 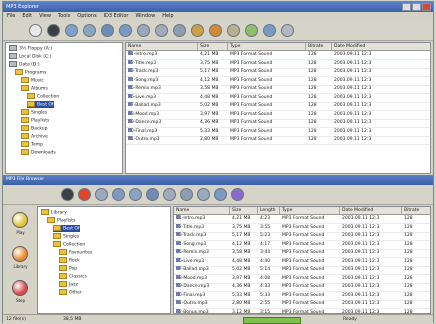 What do you see at coordinates (145, 16) in the screenshot?
I see `menu-item: Window` at bounding box center [145, 16].